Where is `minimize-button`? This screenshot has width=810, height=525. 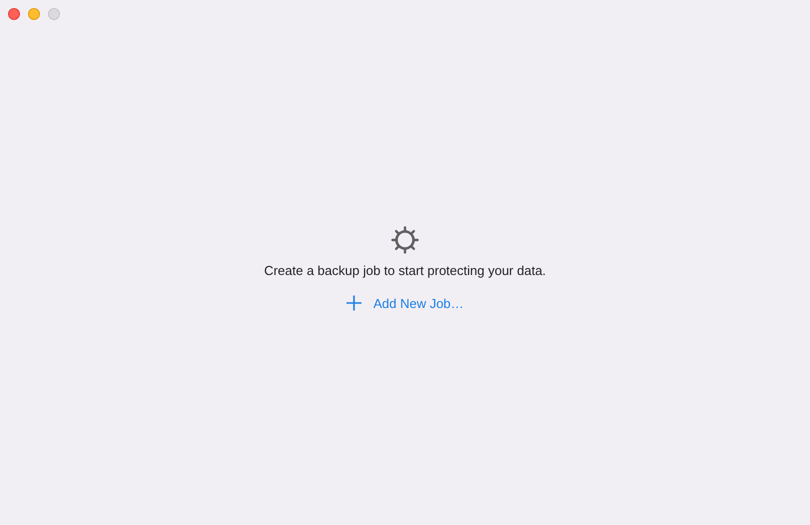
minimize-button is located at coordinates (34, 14).